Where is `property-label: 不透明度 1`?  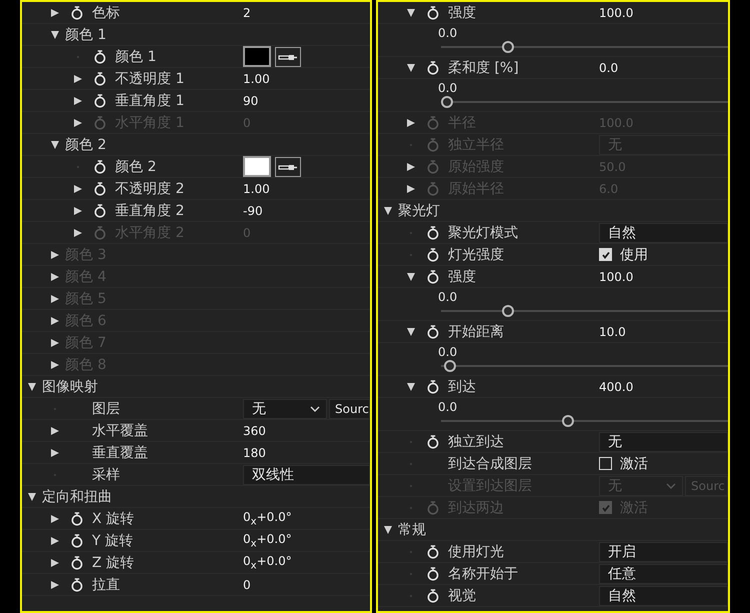 property-label: 不透明度 1 is located at coordinates (149, 79).